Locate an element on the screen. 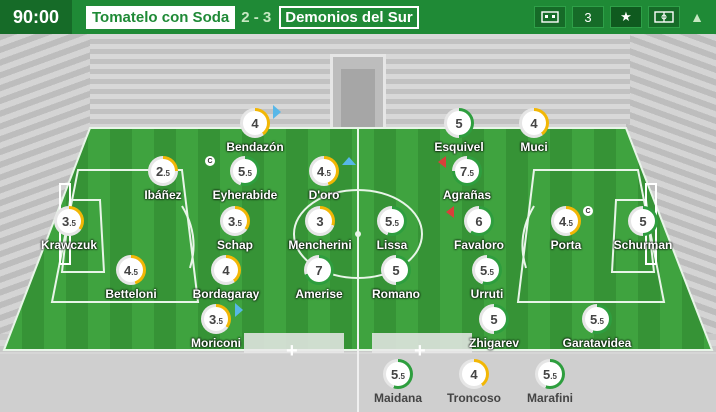 The image size is (716, 412). player-name: Krawczuk is located at coordinates (69, 245).